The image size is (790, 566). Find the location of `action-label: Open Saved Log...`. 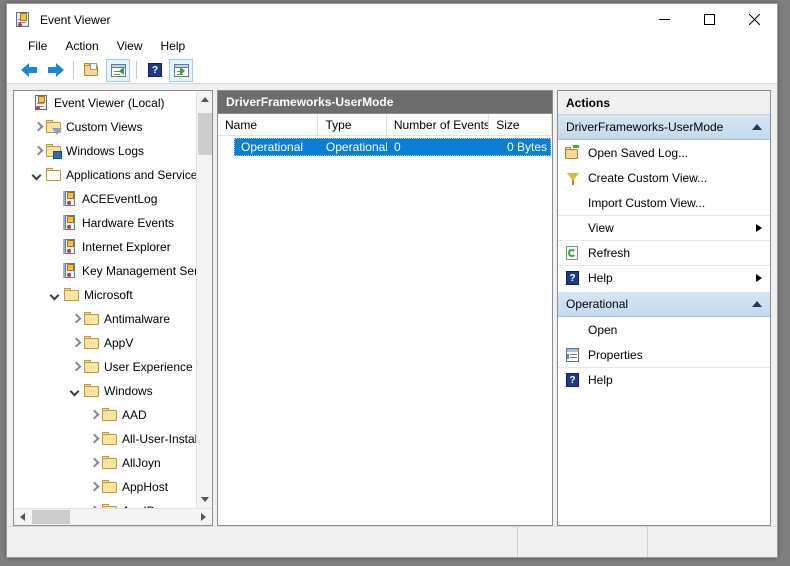

action-label: Open Saved Log... is located at coordinates (638, 152).